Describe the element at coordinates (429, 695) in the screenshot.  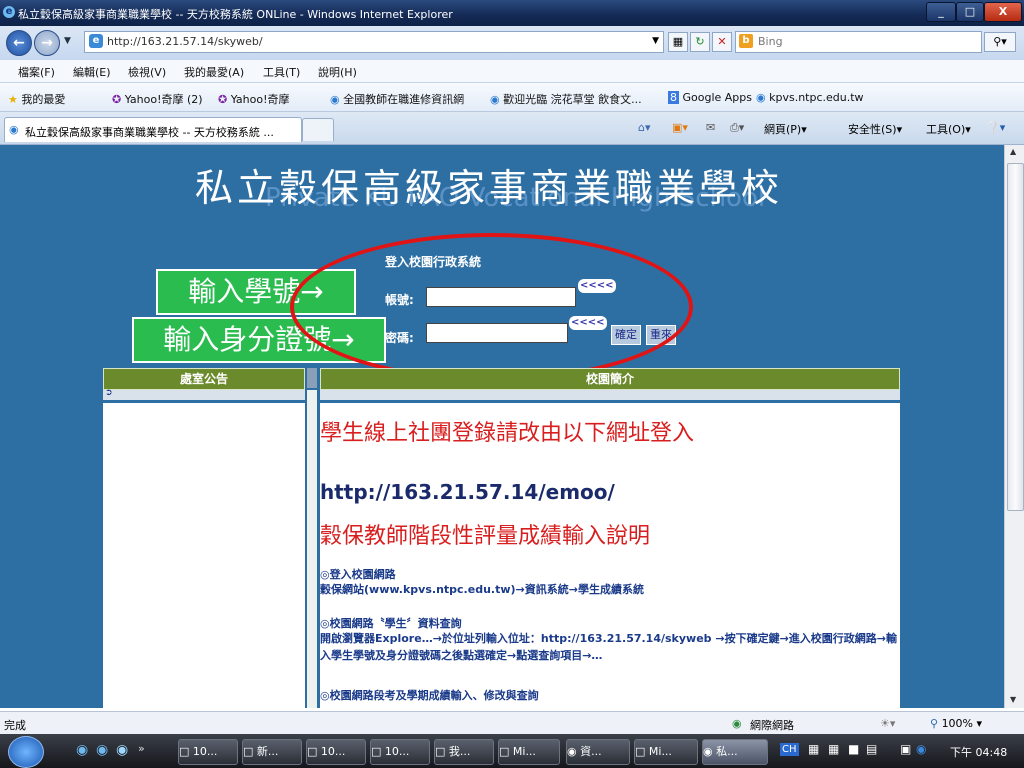
I see `section-grades-head: ◎校園網路段考及學期成績輸入、修改與查詢` at that location.